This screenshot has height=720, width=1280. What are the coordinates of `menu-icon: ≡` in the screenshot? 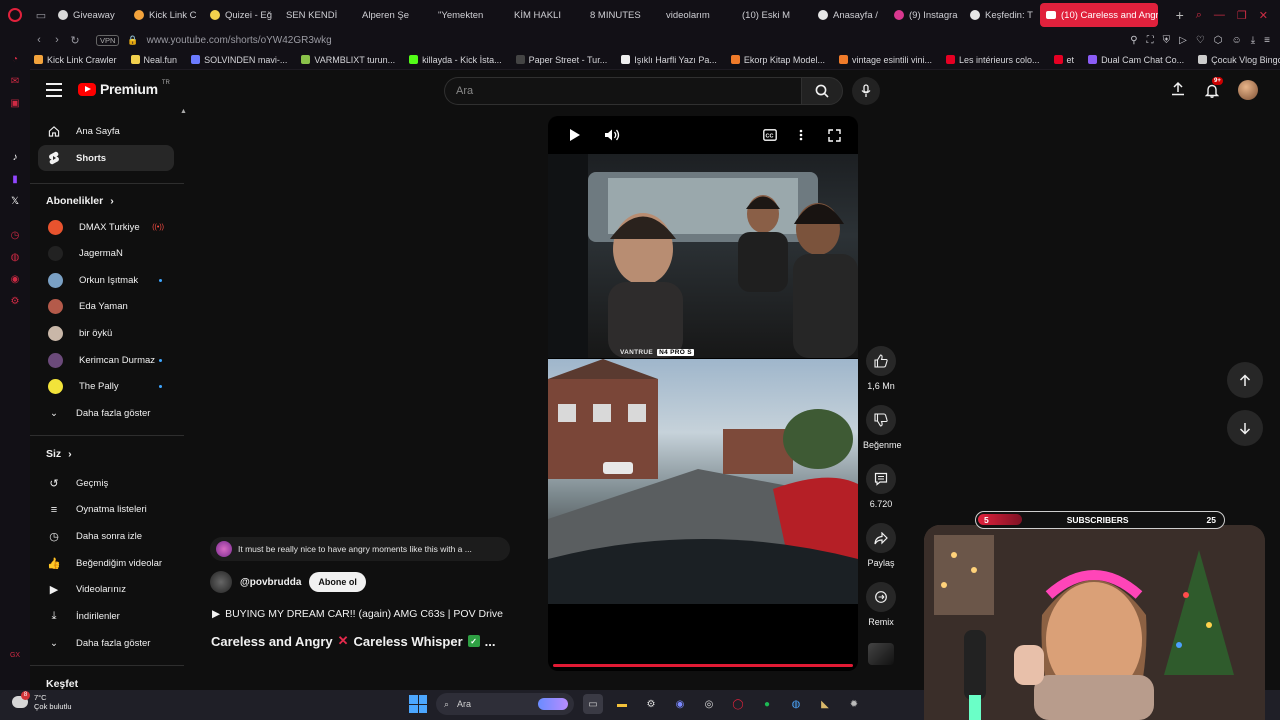 It's located at (1267, 40).